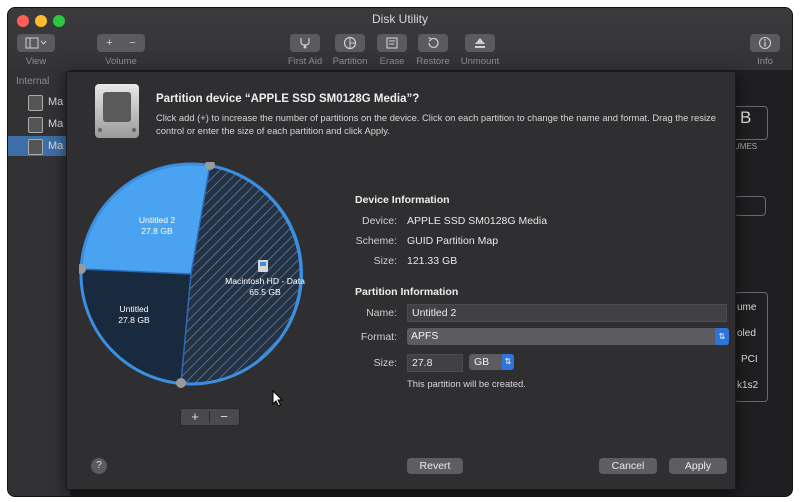 The height and width of the screenshot is (502, 800). I want to click on info-fragment: ume, so click(747, 307).